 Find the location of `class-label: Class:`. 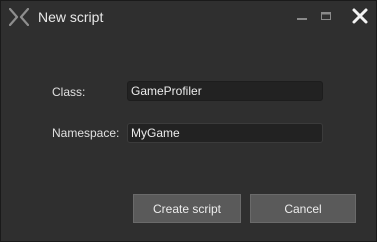

class-label: Class: is located at coordinates (69, 92).